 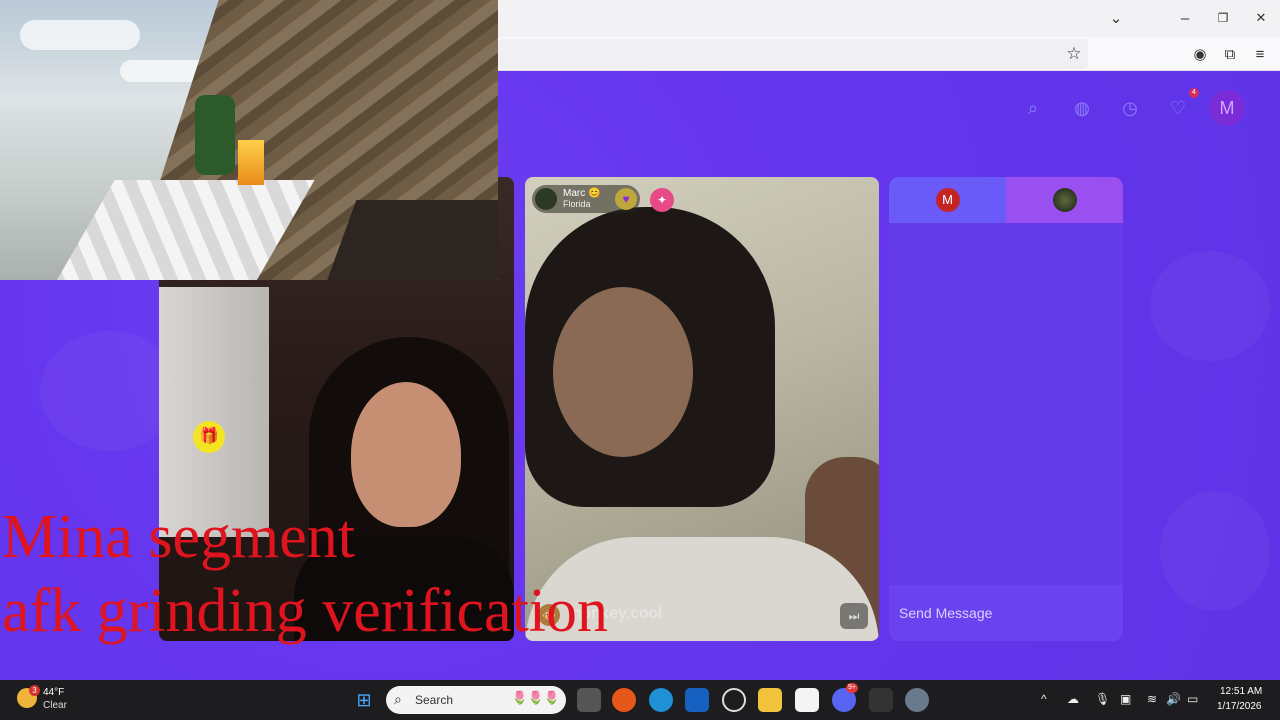 What do you see at coordinates (251, 162) in the screenshot?
I see `lantern-block` at bounding box center [251, 162].